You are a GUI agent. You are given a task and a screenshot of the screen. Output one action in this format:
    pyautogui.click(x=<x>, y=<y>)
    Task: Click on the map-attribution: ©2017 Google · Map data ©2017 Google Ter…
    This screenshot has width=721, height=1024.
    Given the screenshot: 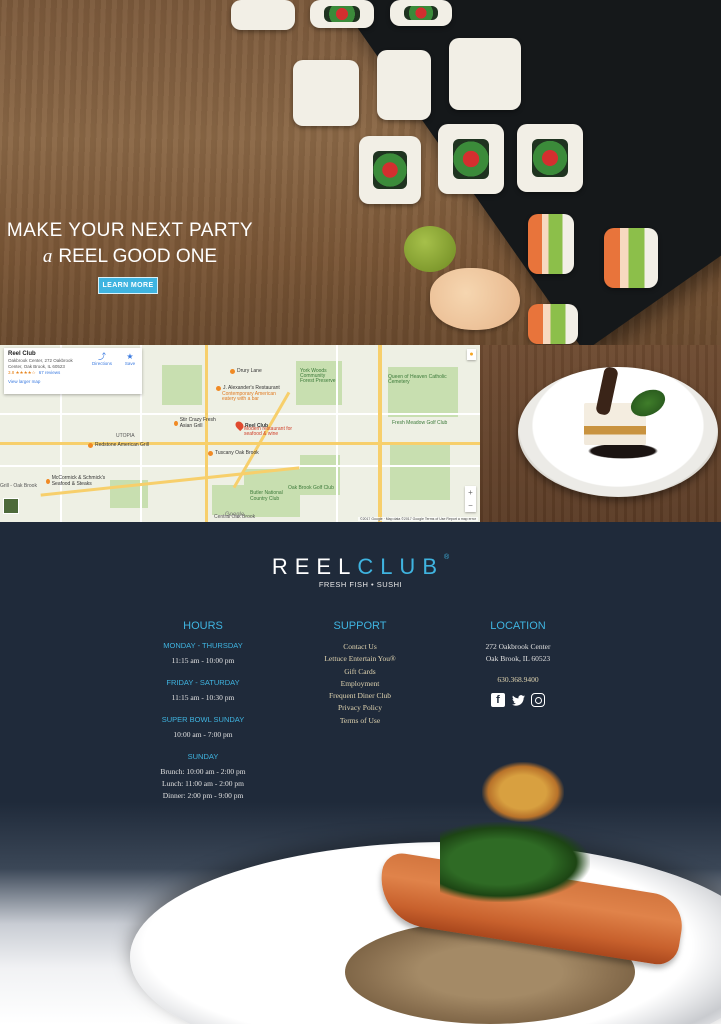 What is the action you would take?
    pyautogui.click(x=418, y=519)
    